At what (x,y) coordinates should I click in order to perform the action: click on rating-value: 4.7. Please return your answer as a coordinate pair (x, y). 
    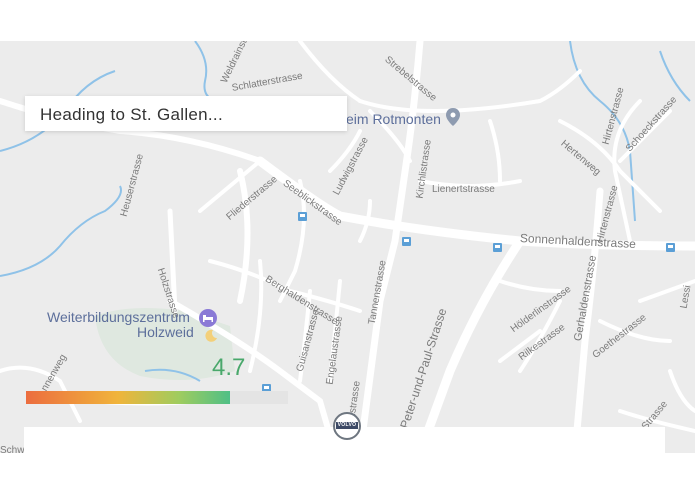
    Looking at the image, I should click on (229, 367).